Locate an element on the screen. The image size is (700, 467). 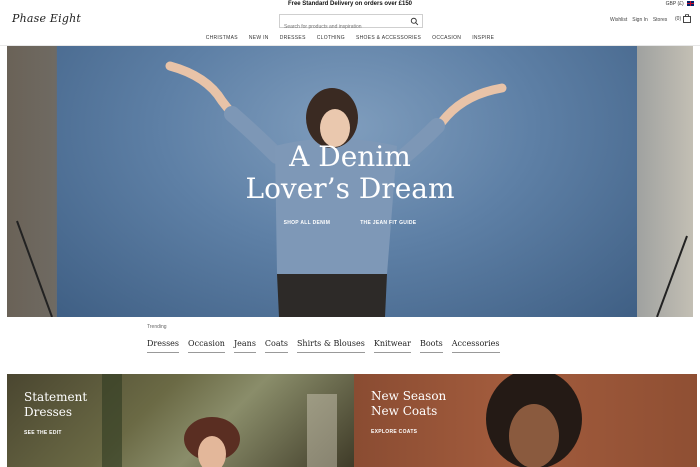
nav-item-clothing: CLOTHING is located at coordinates (331, 40).